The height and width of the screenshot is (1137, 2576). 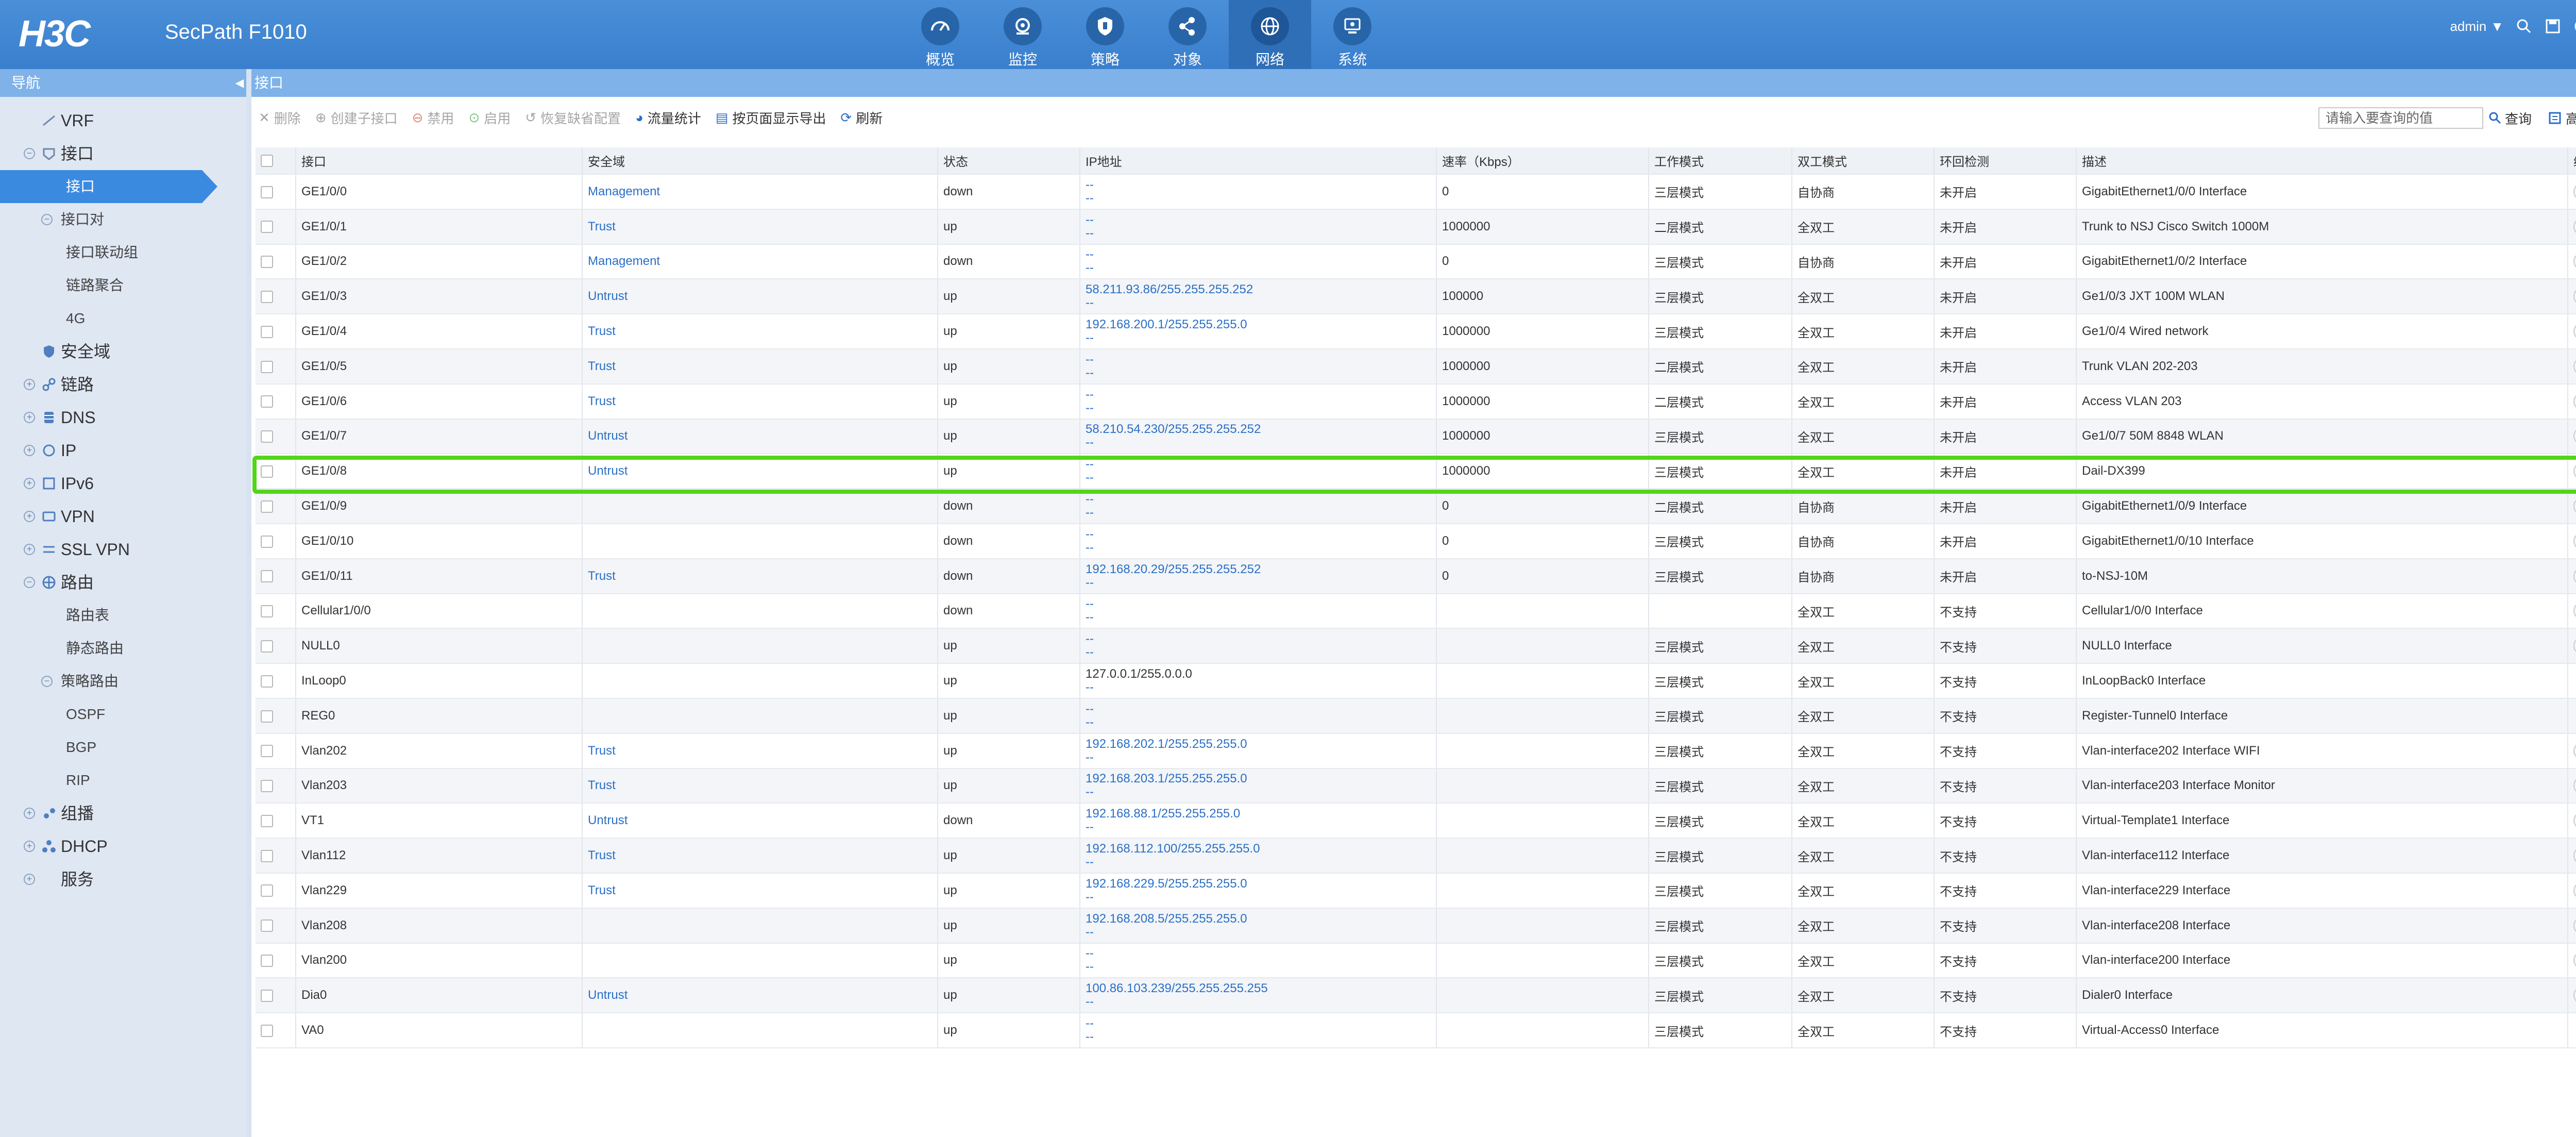 I want to click on topnav-network: 网络, so click(x=1270, y=34).